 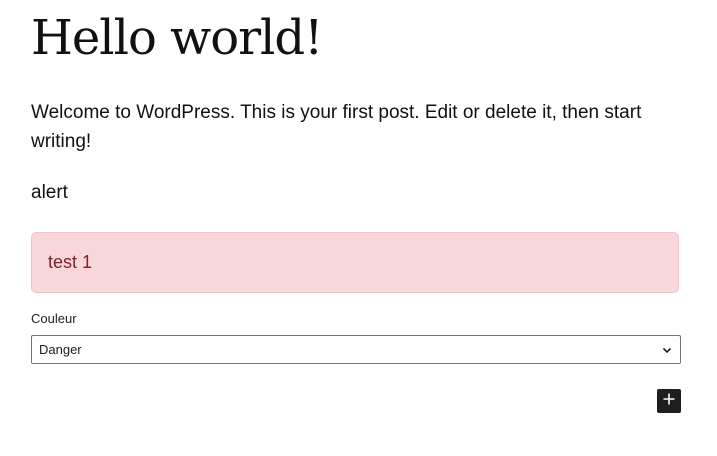 I want to click on color-select-value: Danger, so click(x=60, y=349).